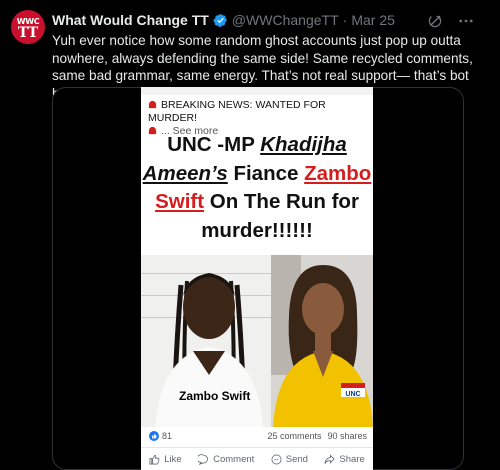  What do you see at coordinates (173, 459) in the screenshot?
I see `like-label: Like` at bounding box center [173, 459].